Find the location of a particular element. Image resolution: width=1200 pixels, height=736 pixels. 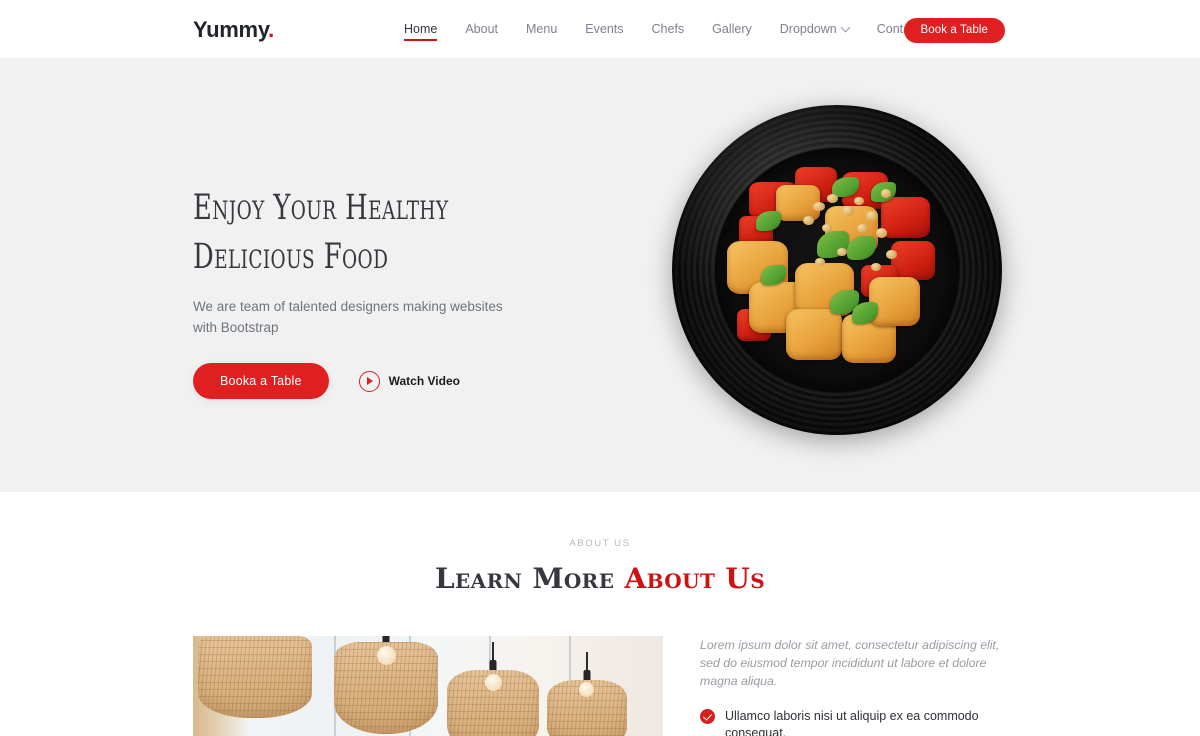

nav-label-gallery: Gallery is located at coordinates (732, 29).